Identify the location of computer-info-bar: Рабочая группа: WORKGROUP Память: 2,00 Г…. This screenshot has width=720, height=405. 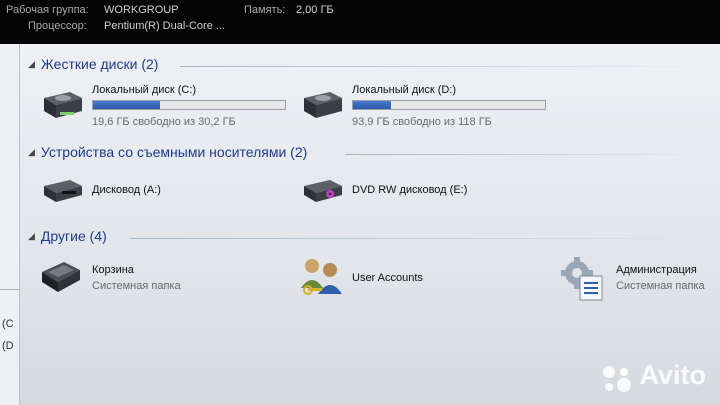
(360, 22).